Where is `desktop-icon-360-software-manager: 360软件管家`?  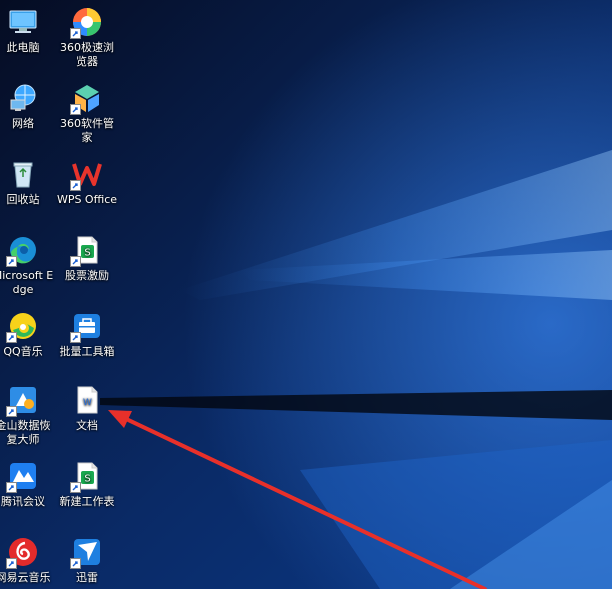 desktop-icon-360-software-manager: 360软件管家 is located at coordinates (87, 113).